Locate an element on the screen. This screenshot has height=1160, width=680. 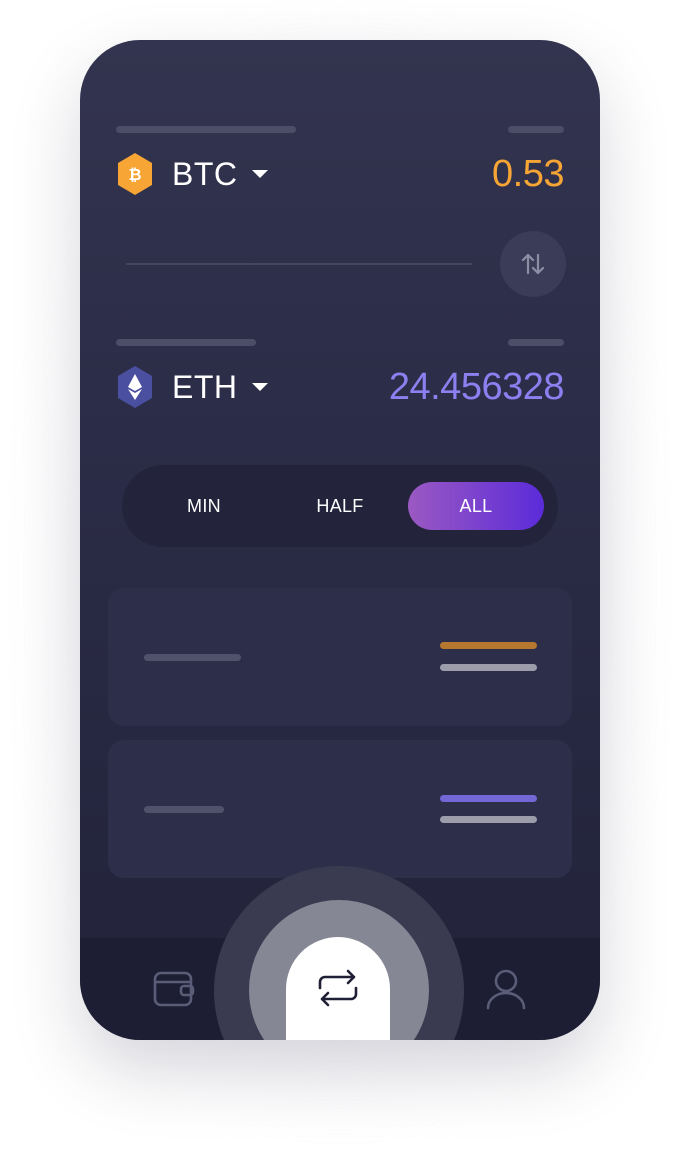
to-coin-row: ETH 24.456328 is located at coordinates (340, 387).